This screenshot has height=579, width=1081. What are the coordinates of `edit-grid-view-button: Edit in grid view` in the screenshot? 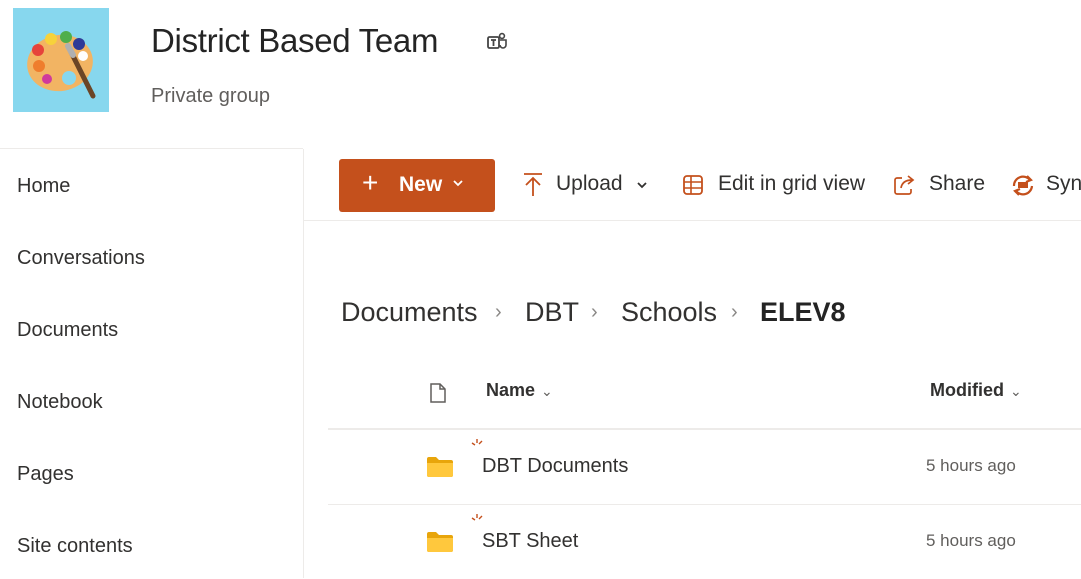 It's located at (774, 186).